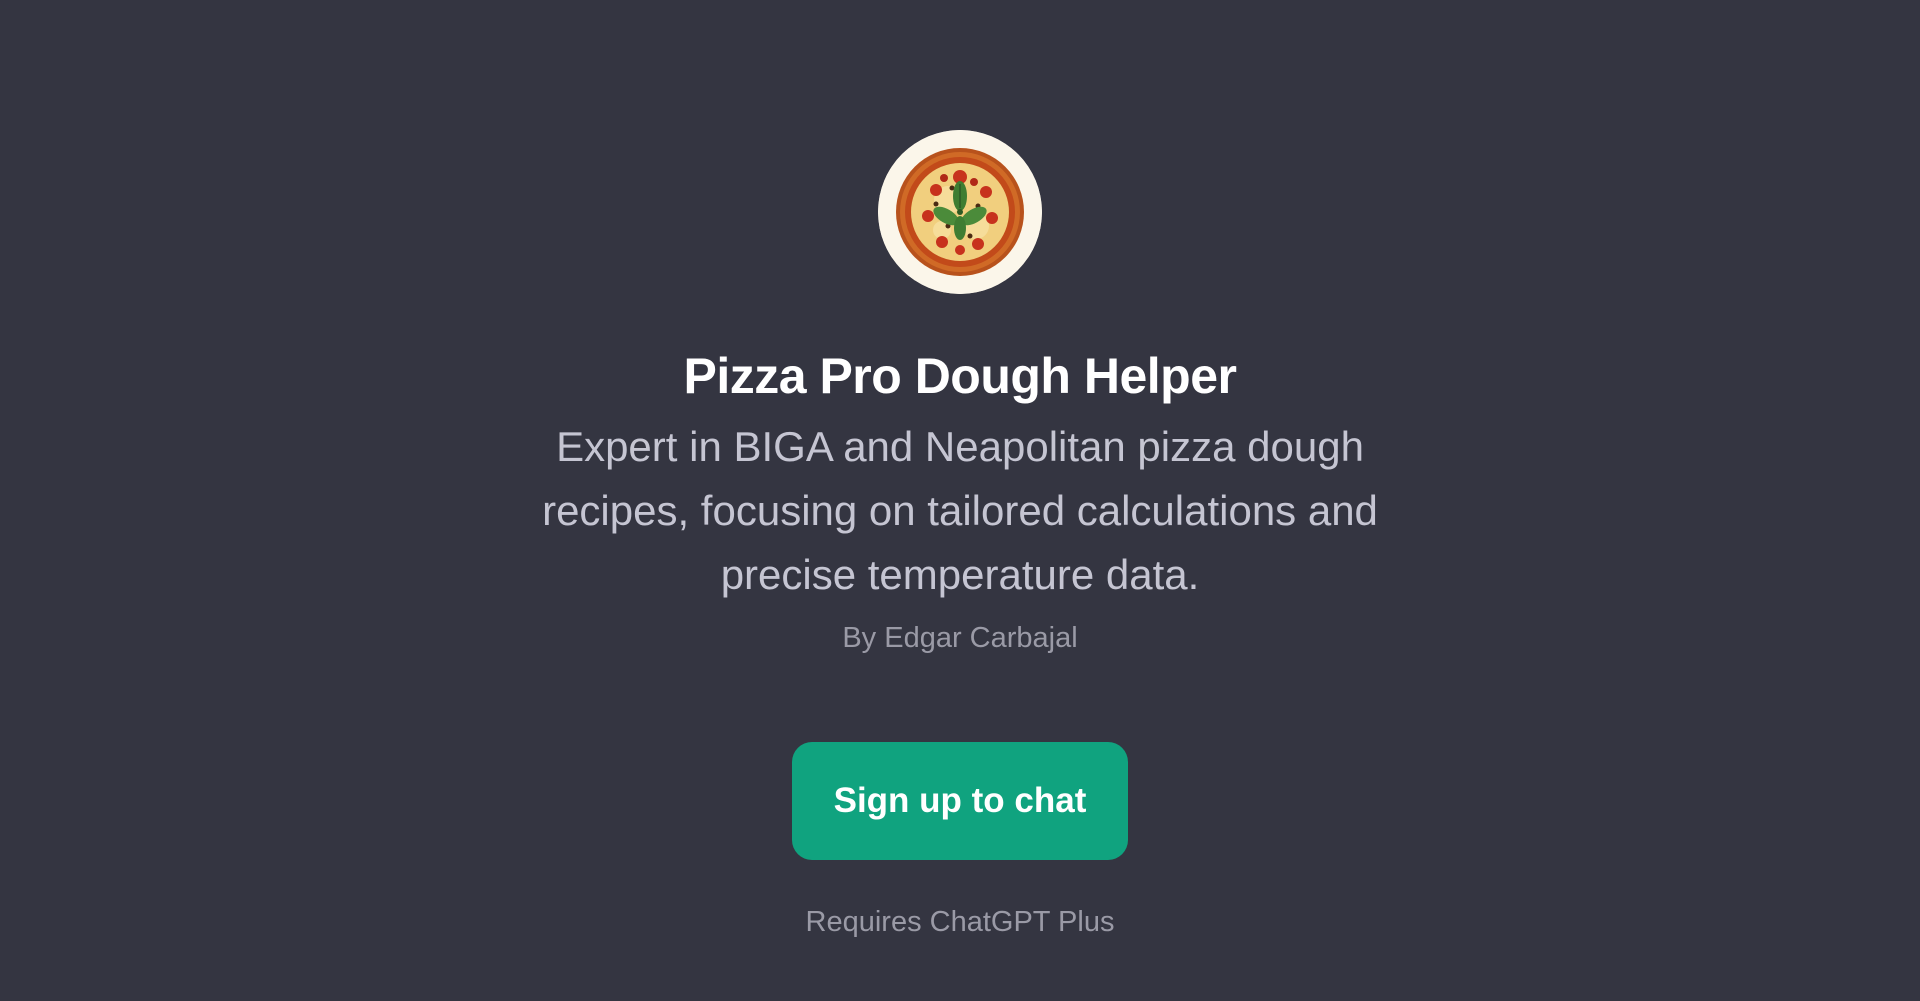 The image size is (1920, 1001). I want to click on gpt-avatar, so click(960, 212).